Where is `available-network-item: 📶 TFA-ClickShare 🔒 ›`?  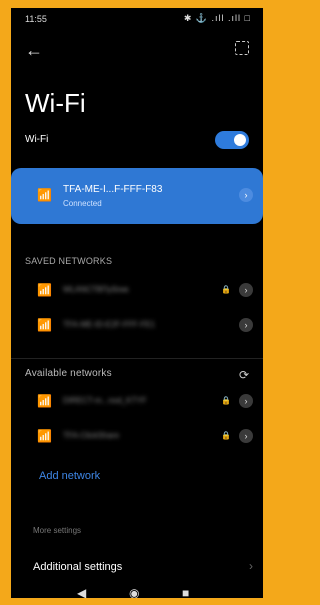 available-network-item: 📶 TFA-ClickShare 🔒 › is located at coordinates (137, 436).